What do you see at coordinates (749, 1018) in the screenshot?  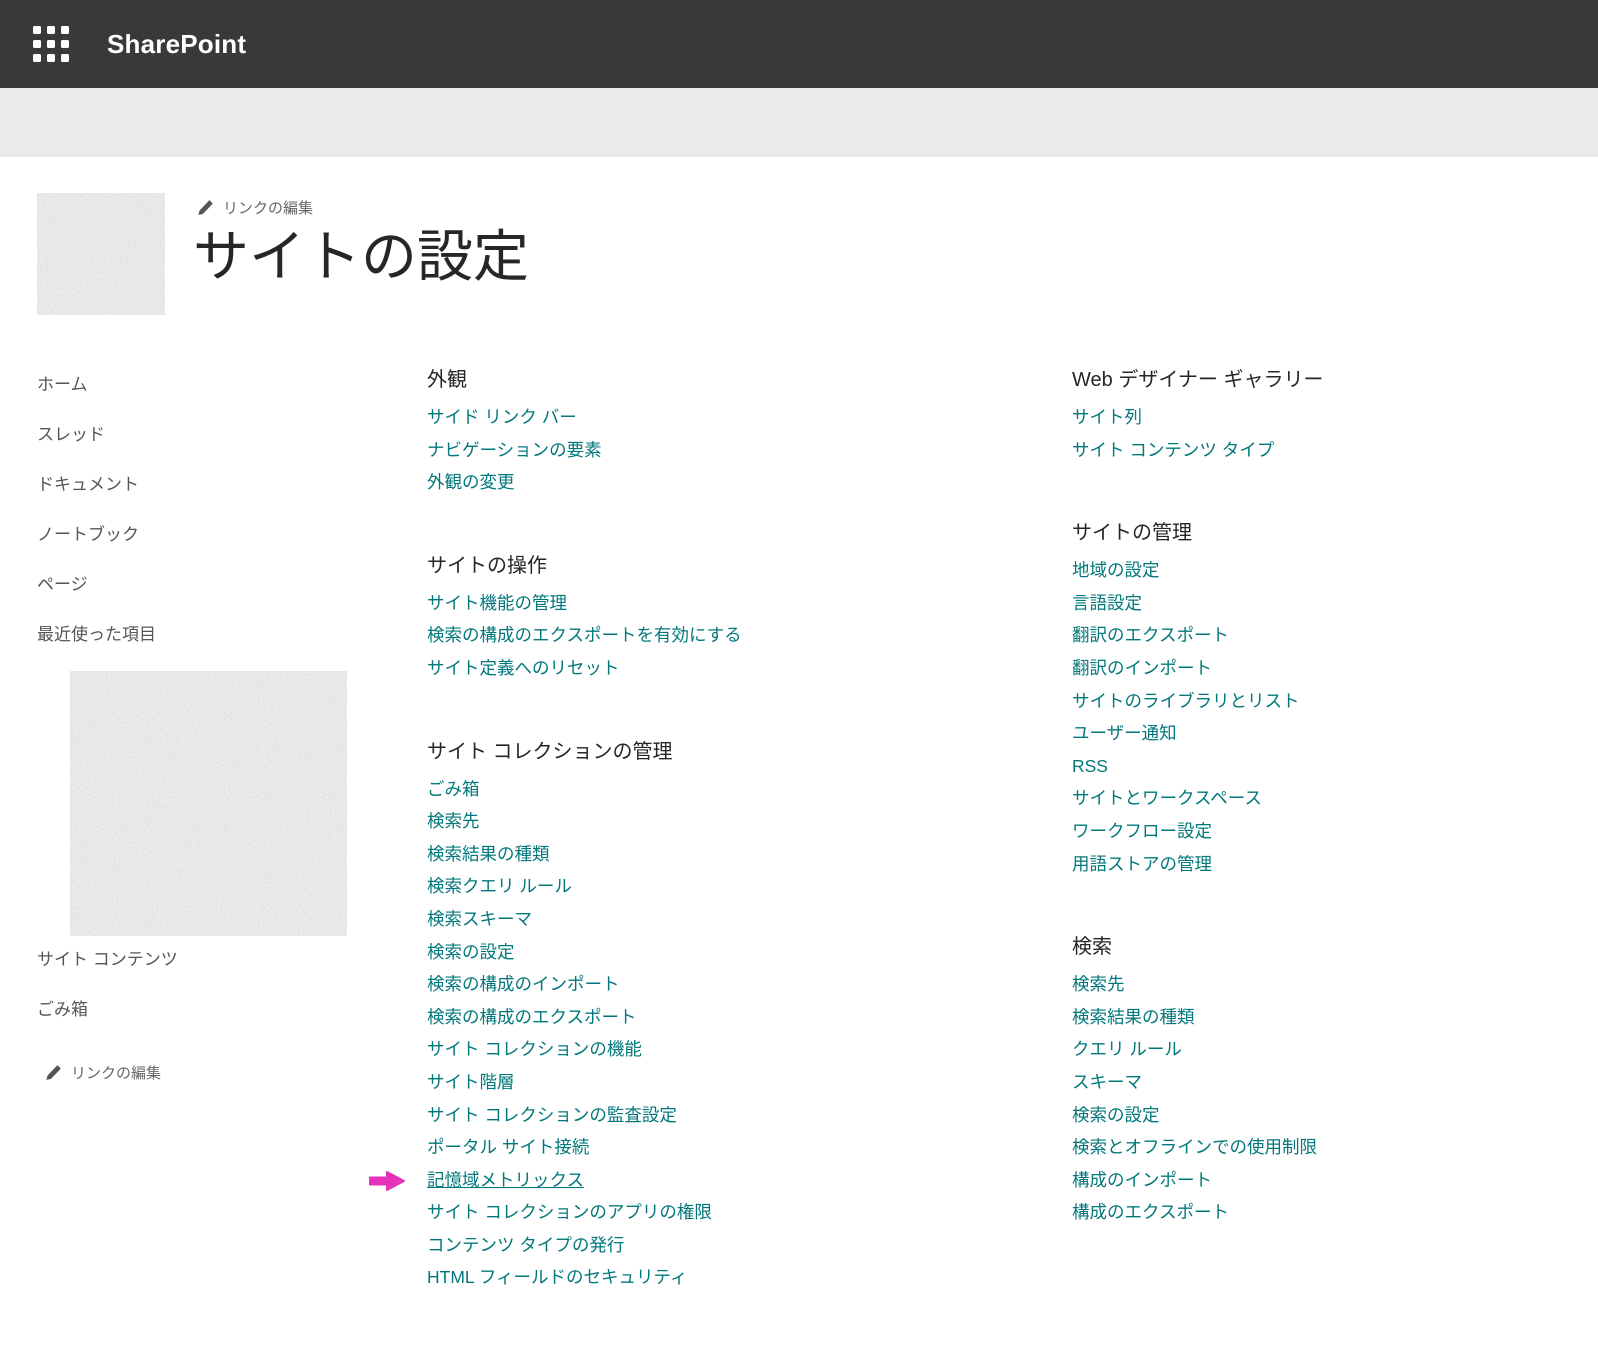 I see `group-link-item: 検索の構成のエクスポート` at bounding box center [749, 1018].